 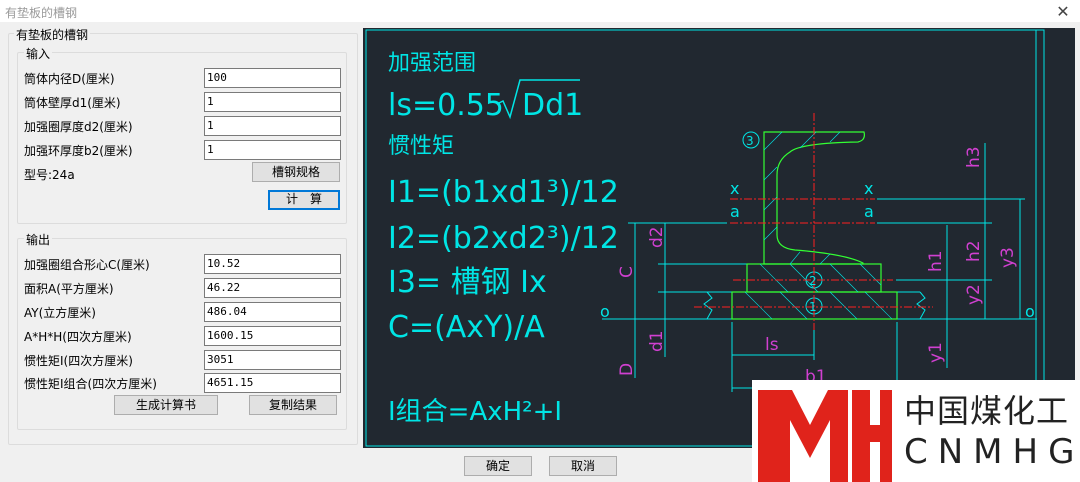 I want to click on diagram-label: 2, so click(x=813, y=281).